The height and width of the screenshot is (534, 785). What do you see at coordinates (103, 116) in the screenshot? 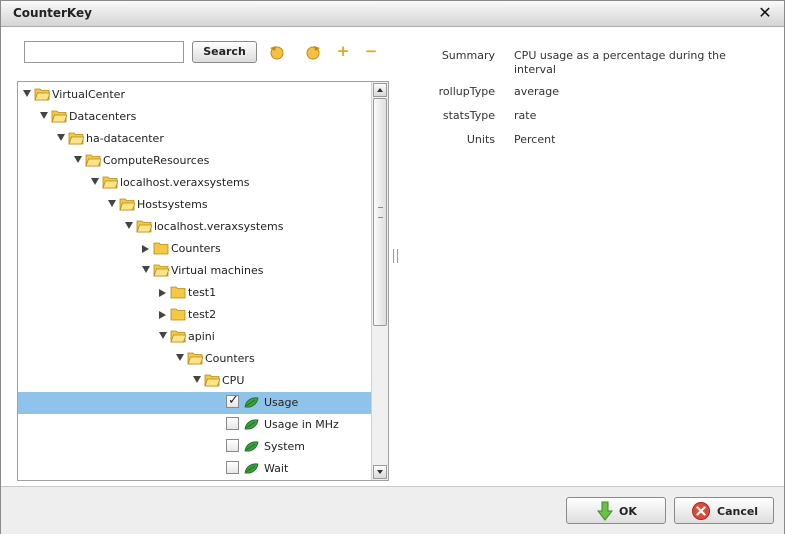
I see `tree-node-label: Datacenters` at bounding box center [103, 116].